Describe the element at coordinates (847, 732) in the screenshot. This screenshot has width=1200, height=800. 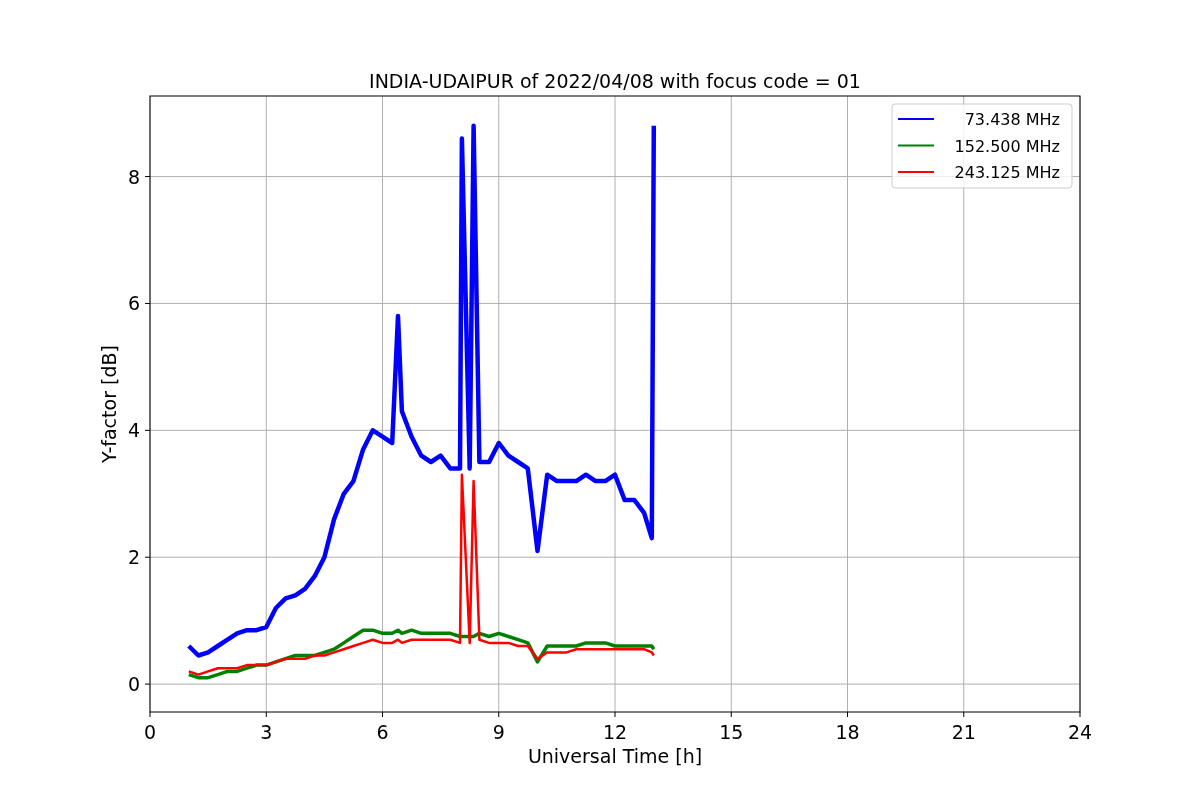
I see `x-tick-label: 18` at that location.